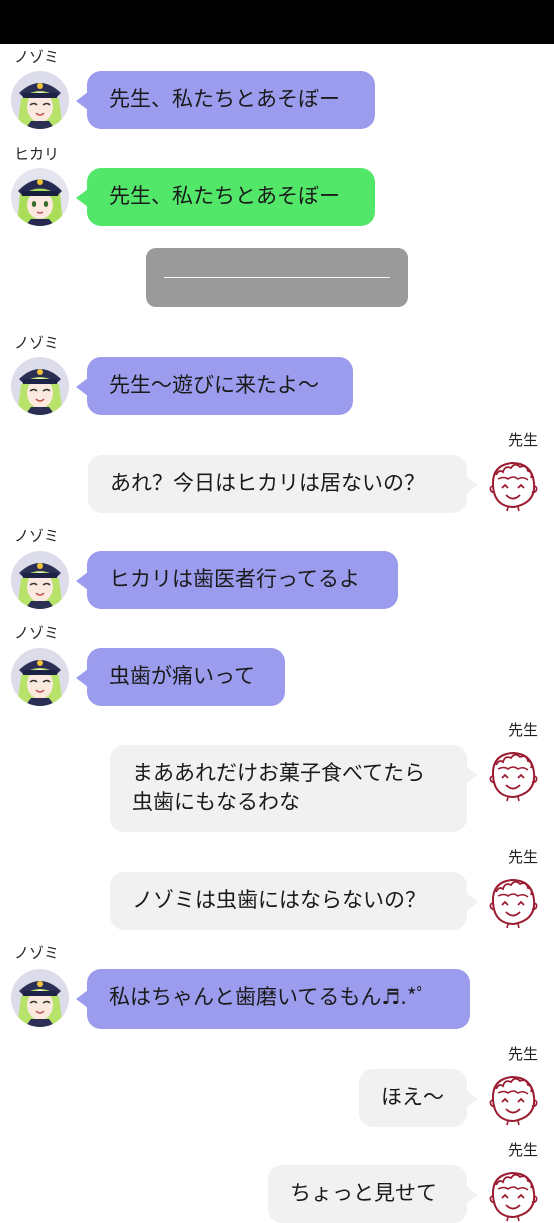 The height and width of the screenshot is (1223, 554). What do you see at coordinates (277, 22) in the screenshot?
I see `status-bar` at bounding box center [277, 22].